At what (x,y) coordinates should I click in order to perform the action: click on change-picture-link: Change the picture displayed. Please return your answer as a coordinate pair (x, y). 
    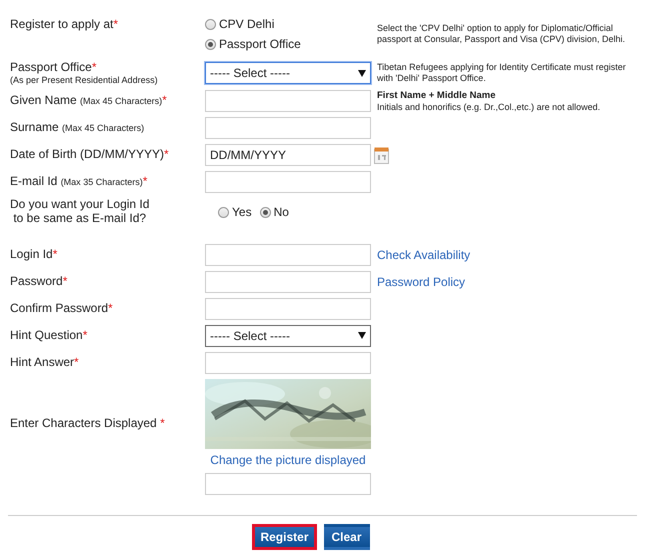
    Looking at the image, I should click on (288, 459).